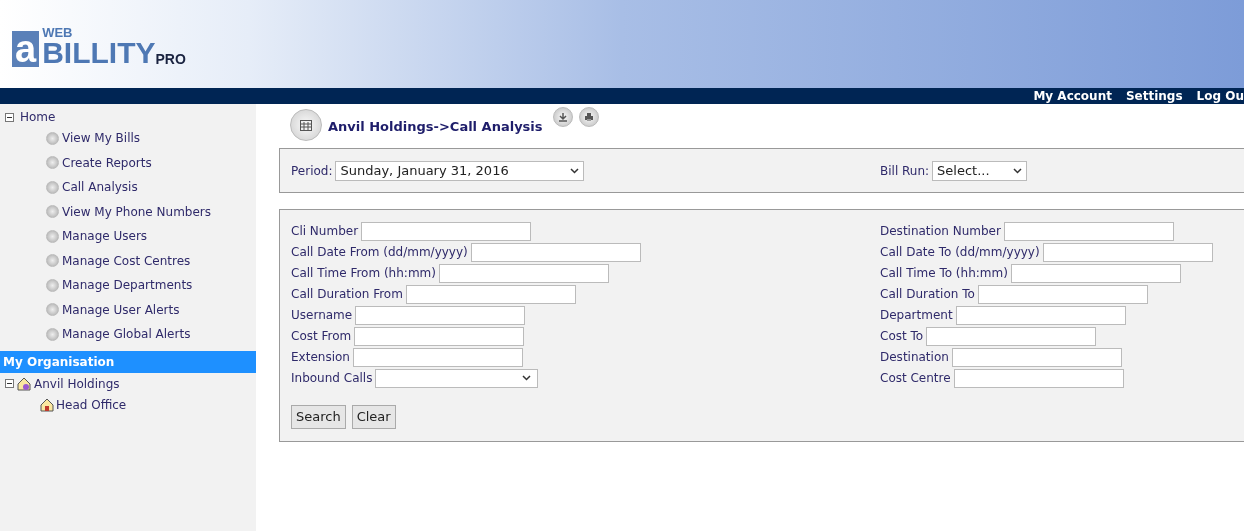  I want to click on period-label: Period:, so click(312, 171).